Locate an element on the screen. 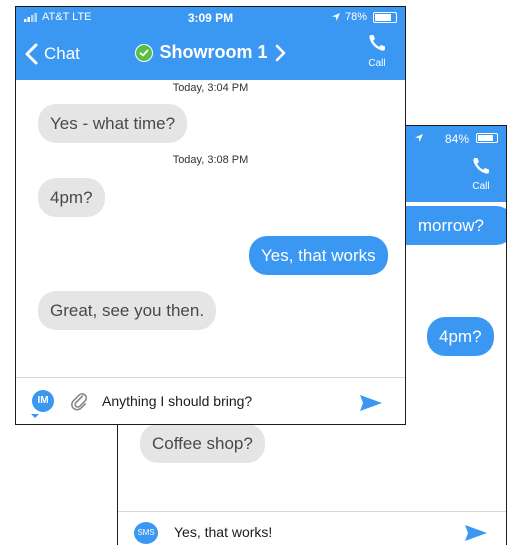 Image resolution: width=516 pixels, height=545 pixels. back-message-input: Yes, that works! is located at coordinates (223, 532).